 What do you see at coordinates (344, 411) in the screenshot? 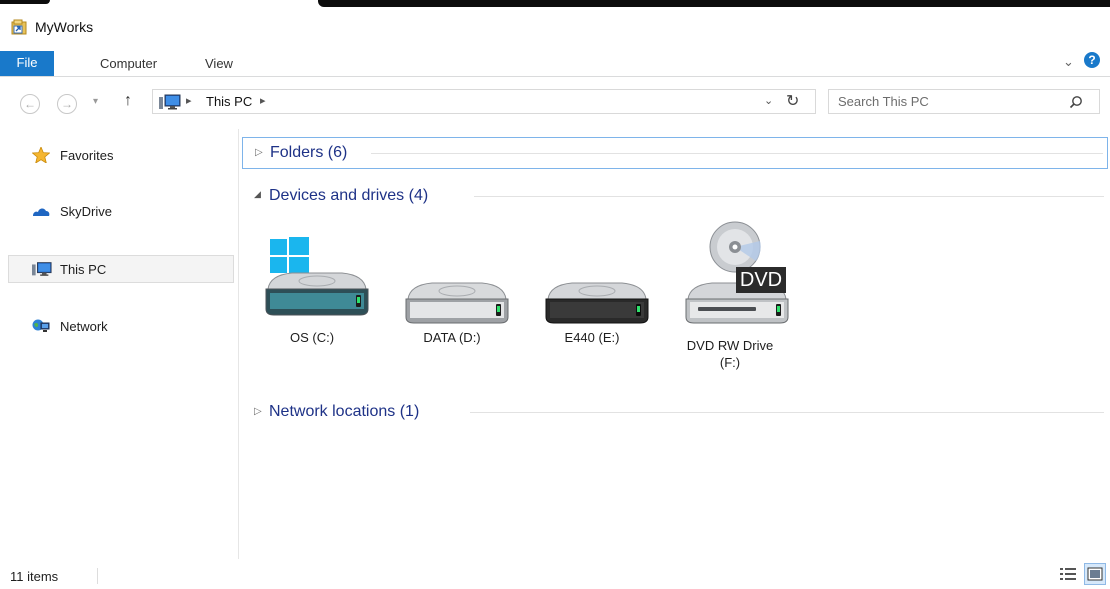
I see `group-title: Network locations (1)` at bounding box center [344, 411].